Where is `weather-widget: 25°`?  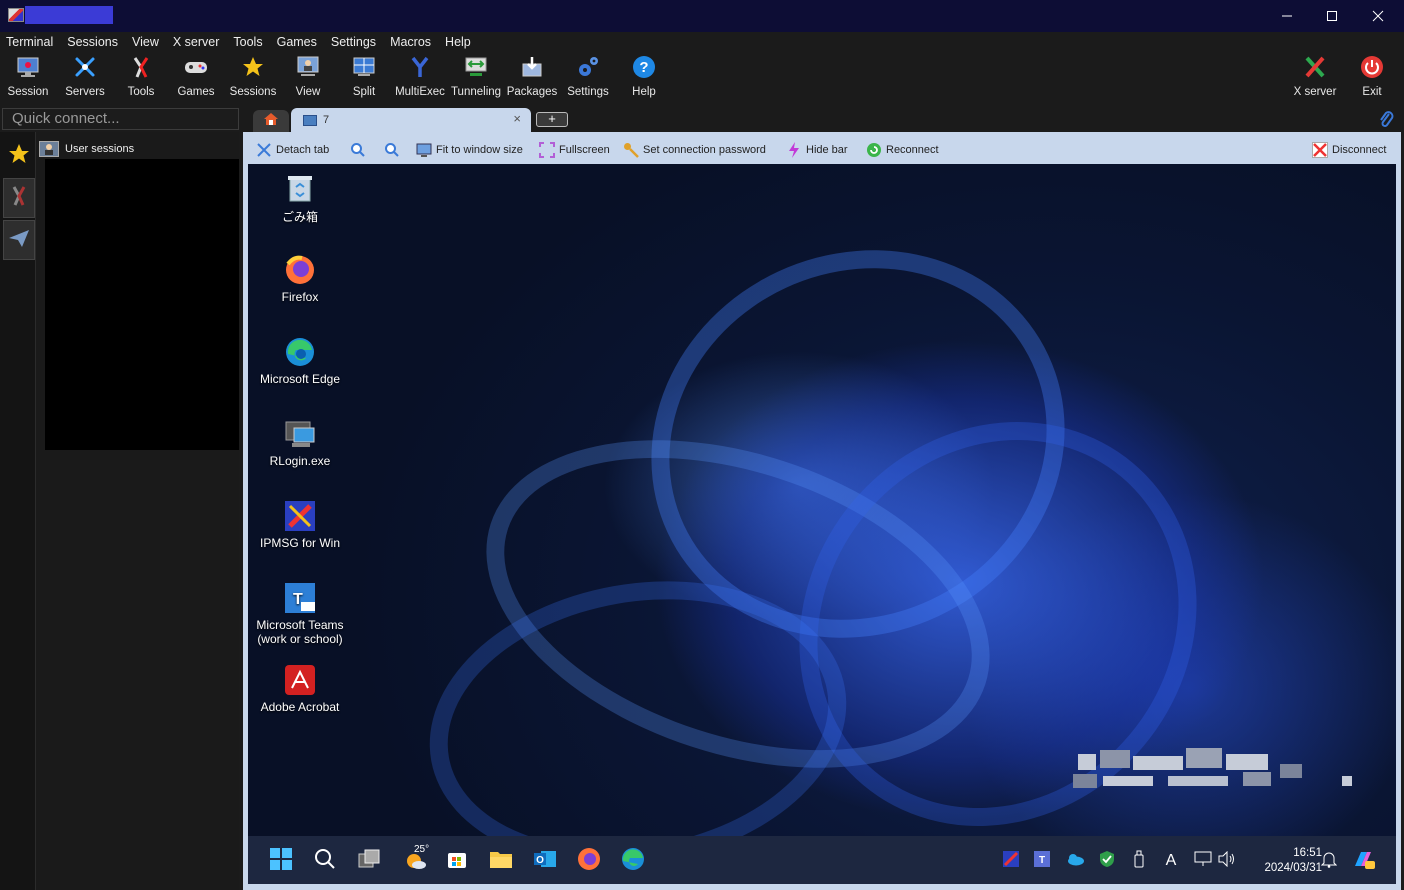
weather-widget: 25° is located at coordinates (416, 859).